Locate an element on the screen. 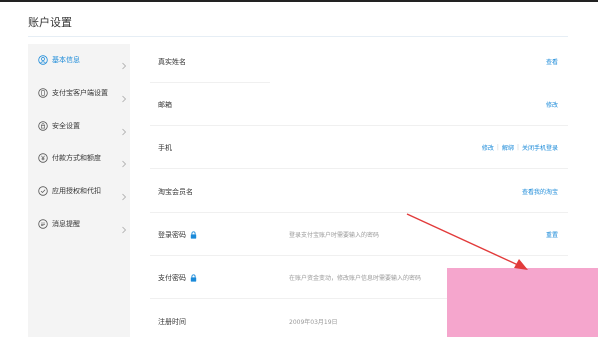  annotation-arrow is located at coordinates (467, 241).